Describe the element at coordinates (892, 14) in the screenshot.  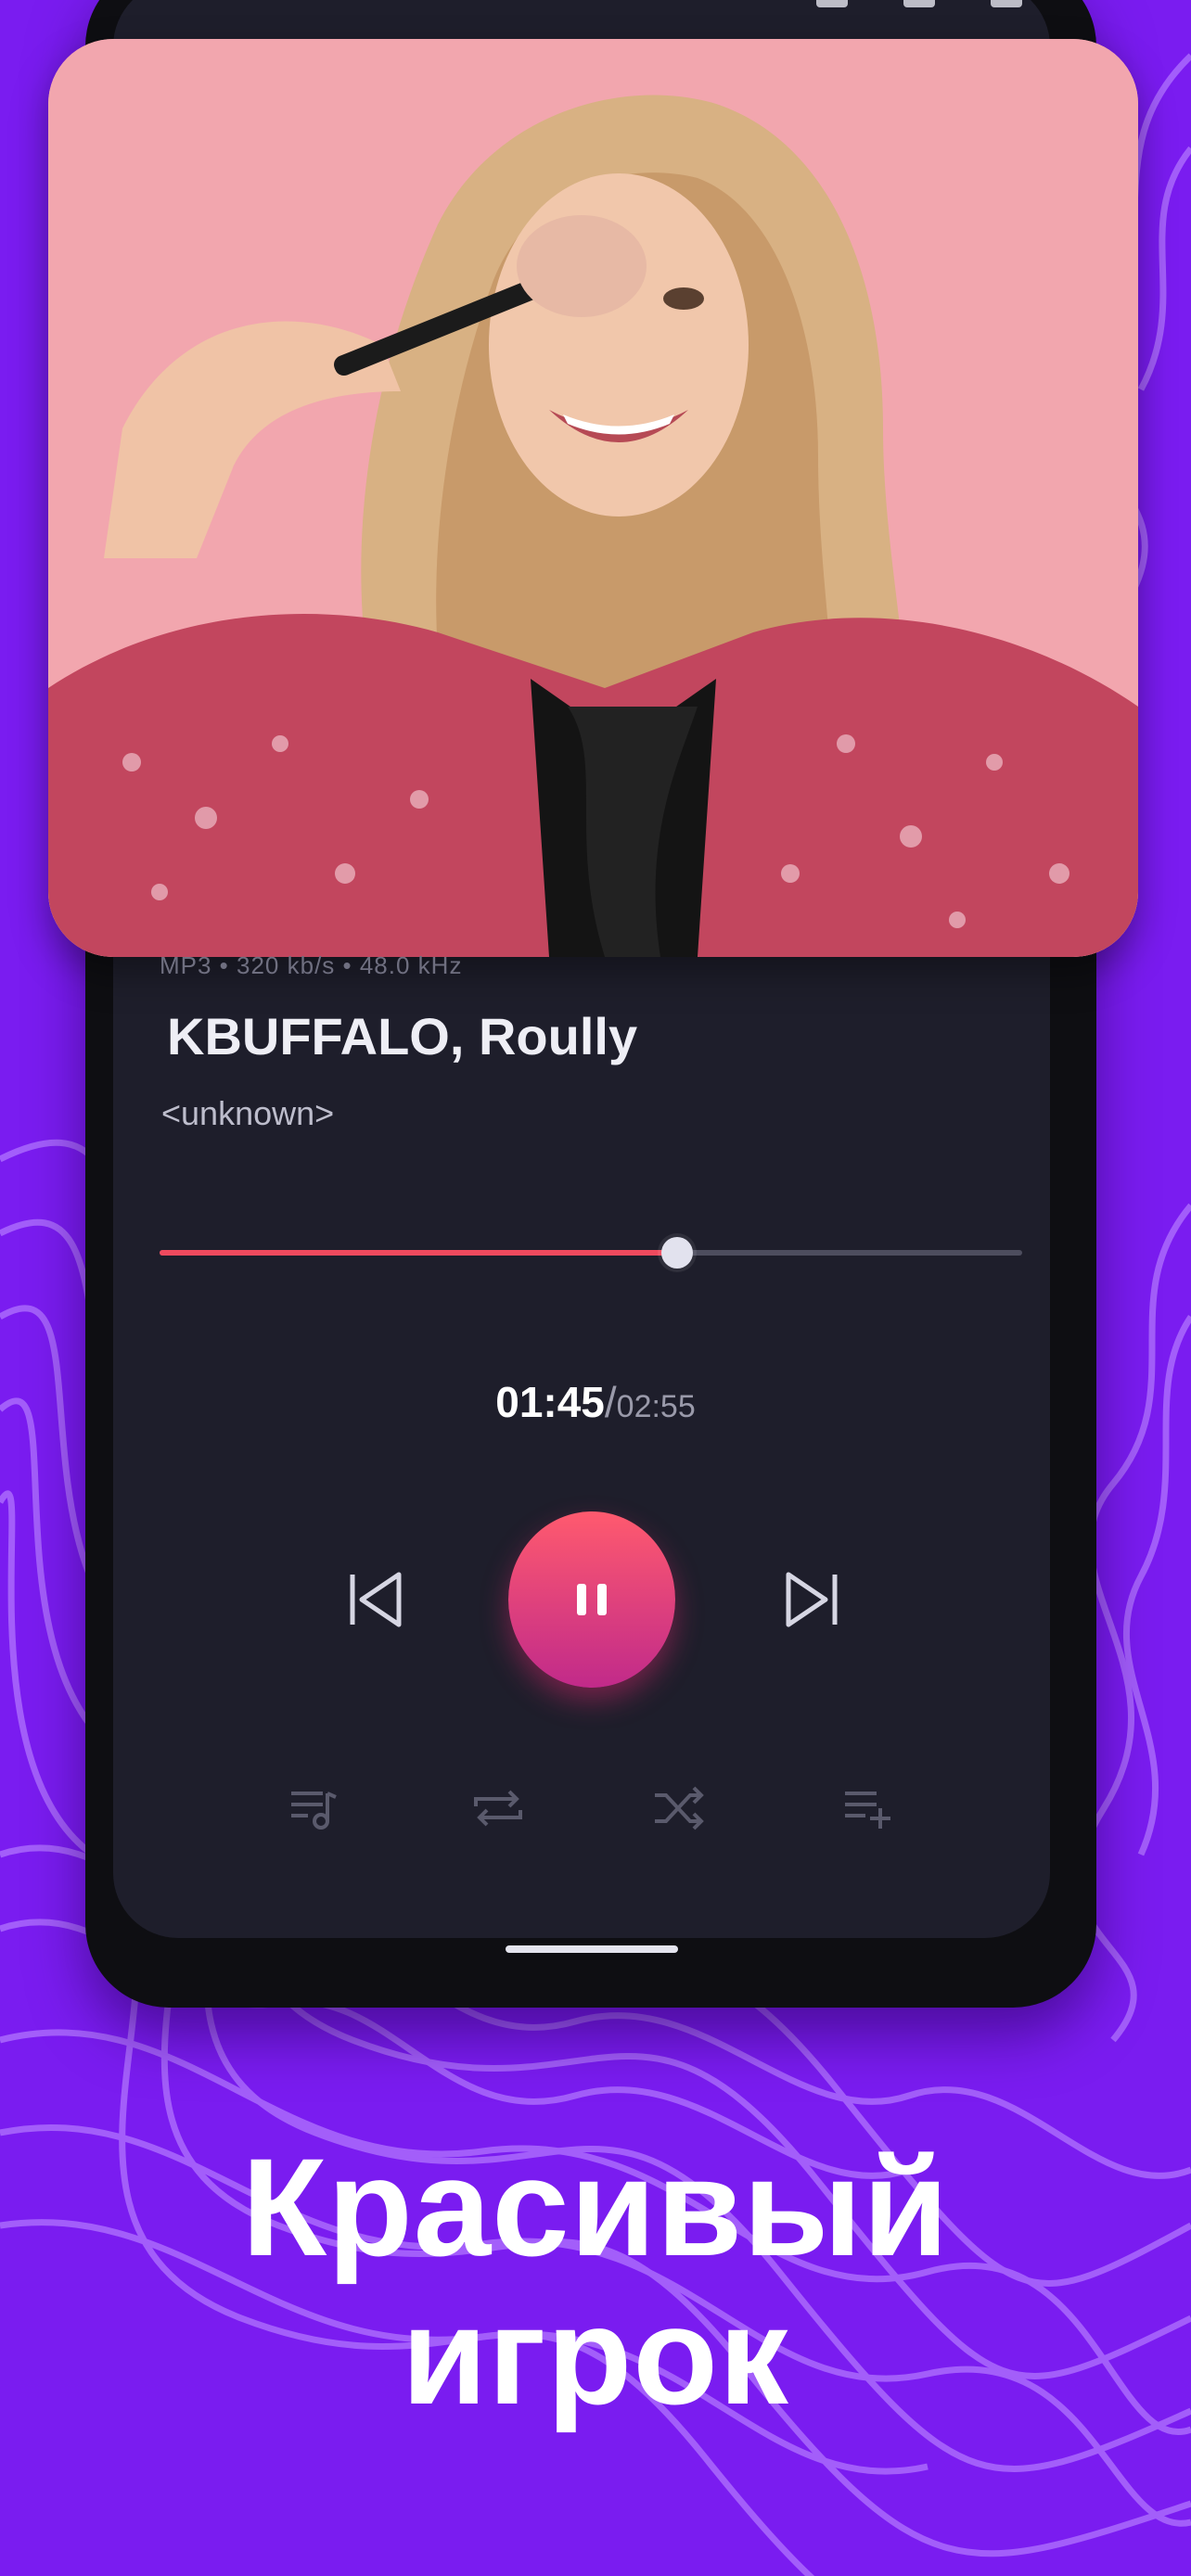
I see `status-bar-icons` at that location.